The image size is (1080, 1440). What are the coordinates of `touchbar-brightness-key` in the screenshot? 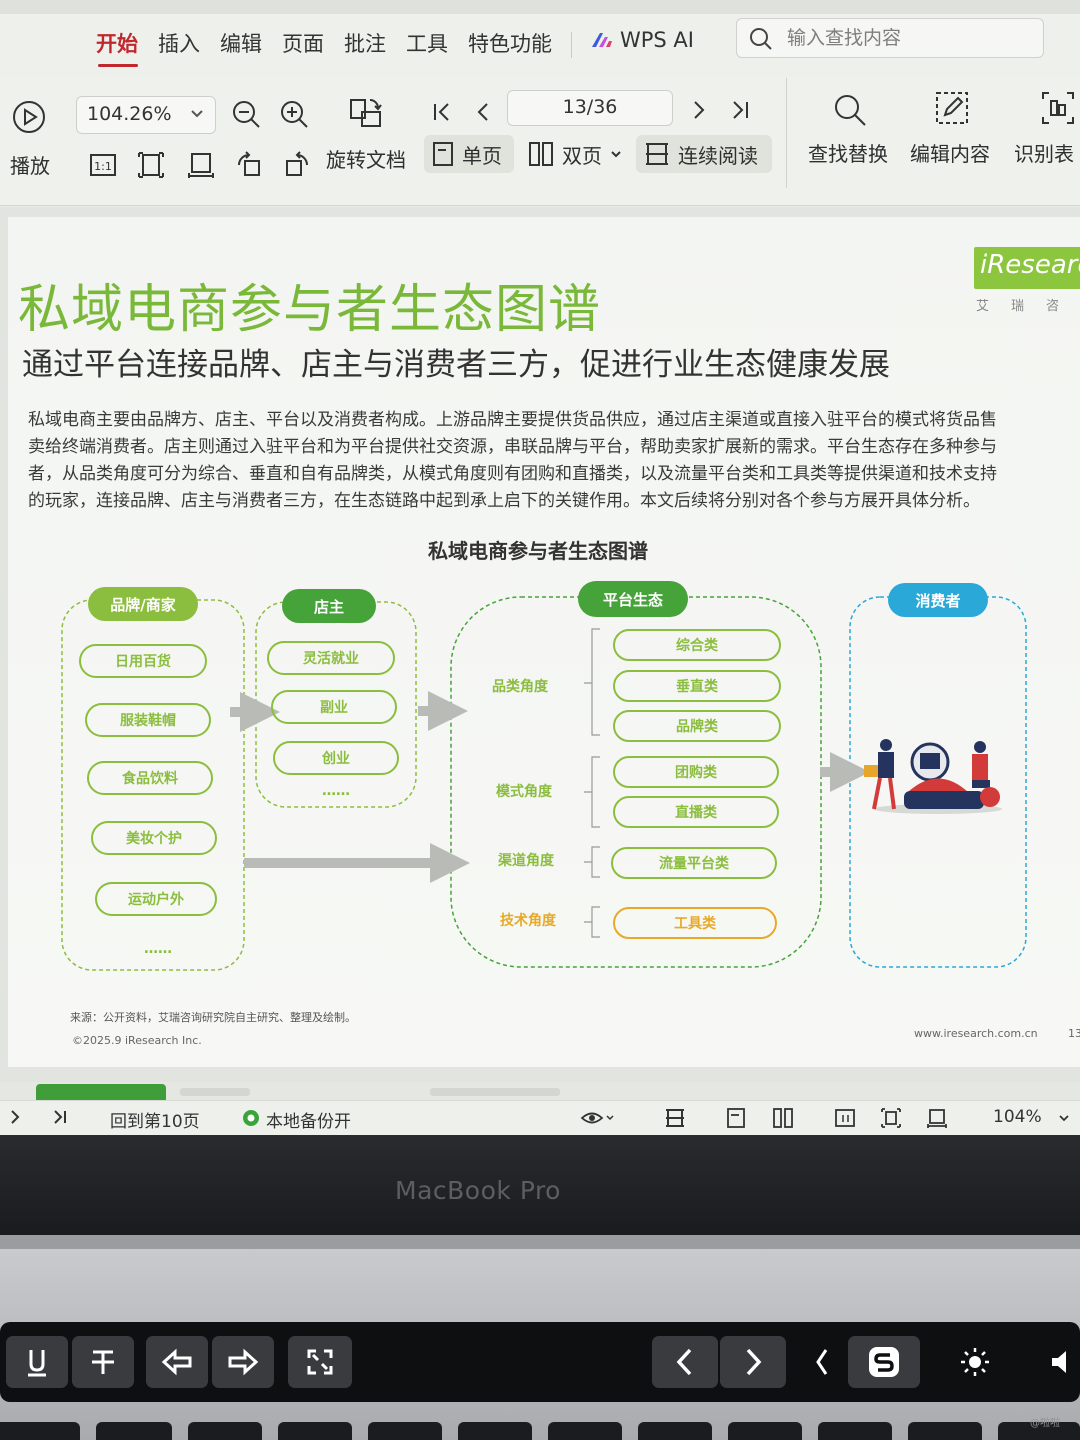 It's located at (975, 1362).